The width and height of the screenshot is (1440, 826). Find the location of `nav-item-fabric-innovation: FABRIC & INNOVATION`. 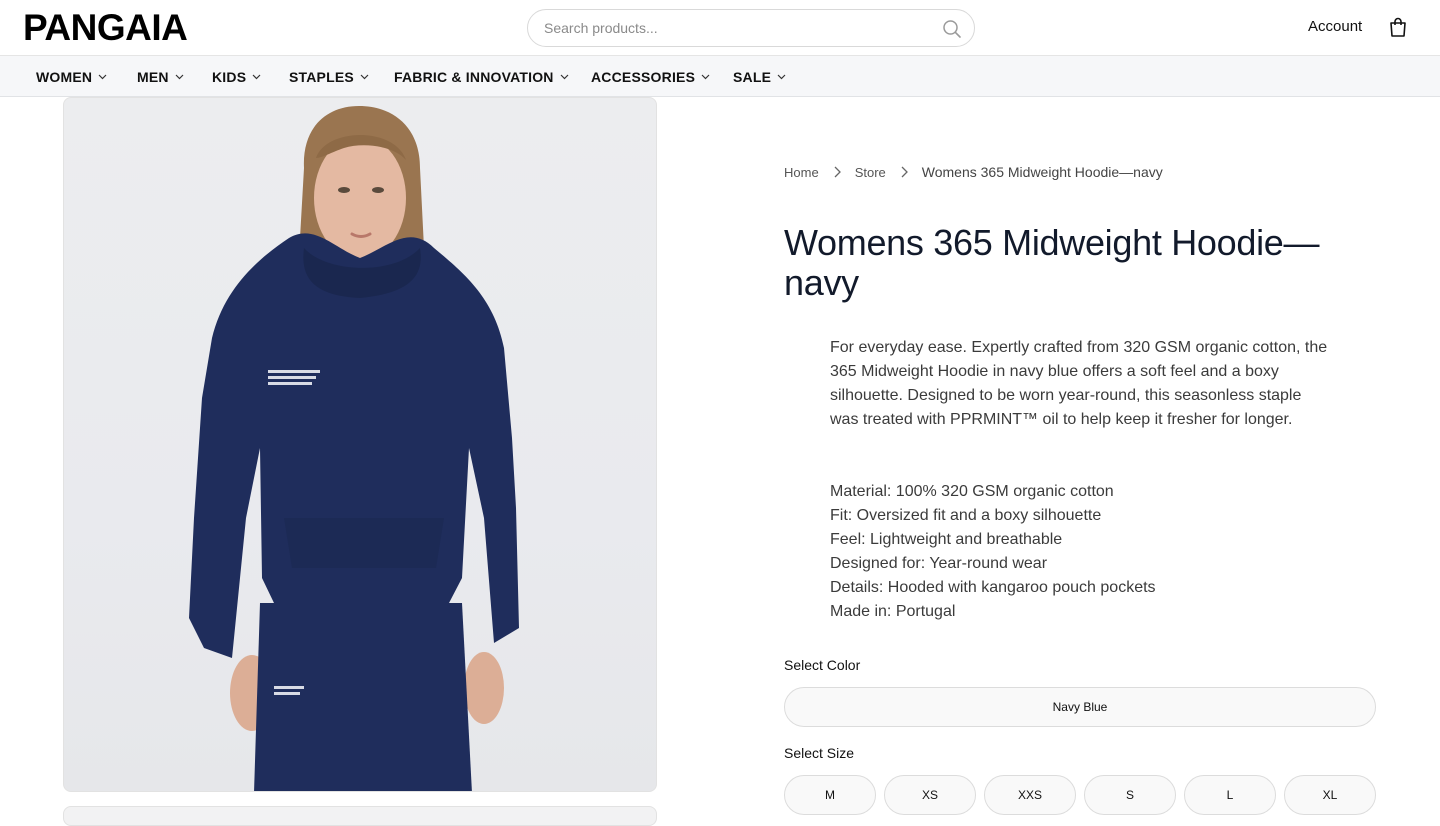

nav-item-fabric-innovation: FABRIC & INNOVATION is located at coordinates (481, 77).